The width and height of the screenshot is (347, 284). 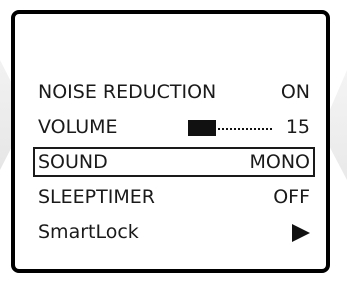 I want to click on menu-item-sound: SOUND MONO, so click(x=174, y=162).